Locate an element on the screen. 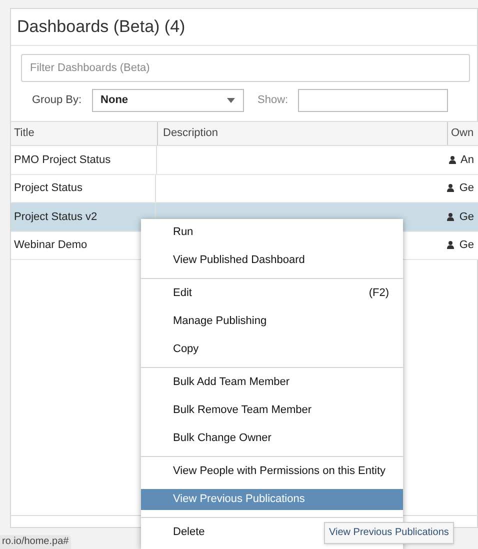 The width and height of the screenshot is (478, 549). column-header: Description is located at coordinates (190, 133).